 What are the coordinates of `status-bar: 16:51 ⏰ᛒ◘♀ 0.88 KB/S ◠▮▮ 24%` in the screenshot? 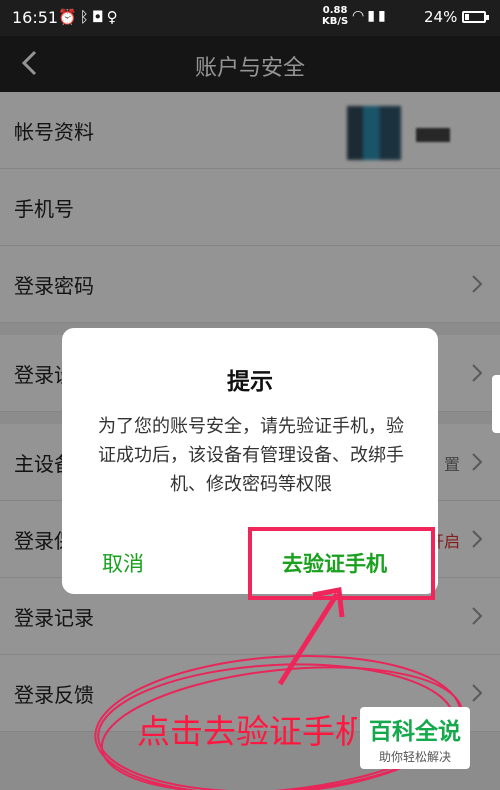 It's located at (250, 18).